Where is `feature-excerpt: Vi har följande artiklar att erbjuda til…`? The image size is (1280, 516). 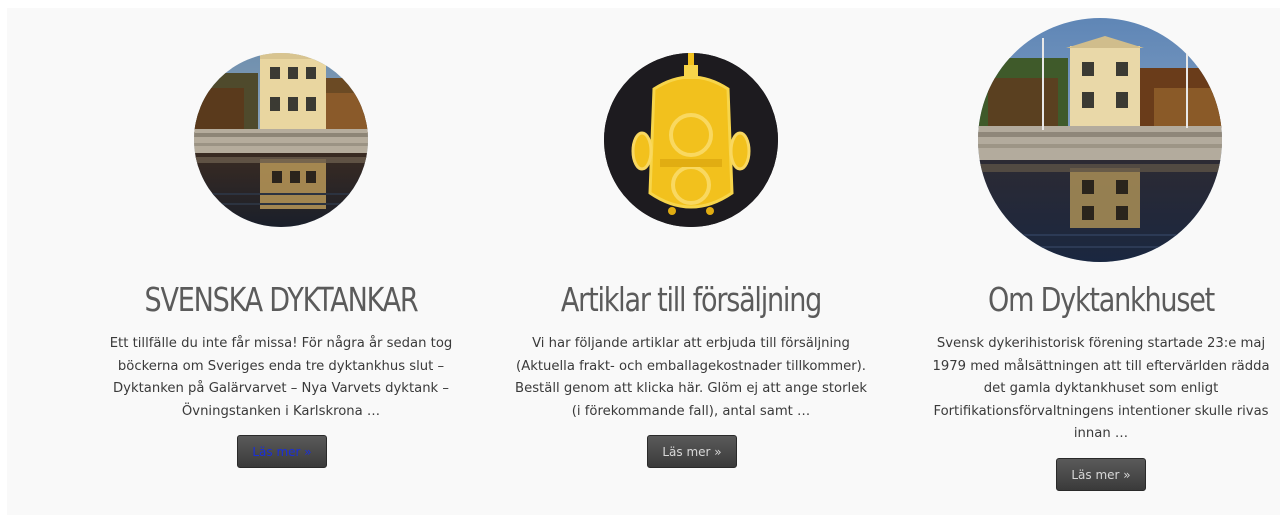
feature-excerpt: Vi har följande artiklar att erbjuda til… is located at coordinates (691, 377).